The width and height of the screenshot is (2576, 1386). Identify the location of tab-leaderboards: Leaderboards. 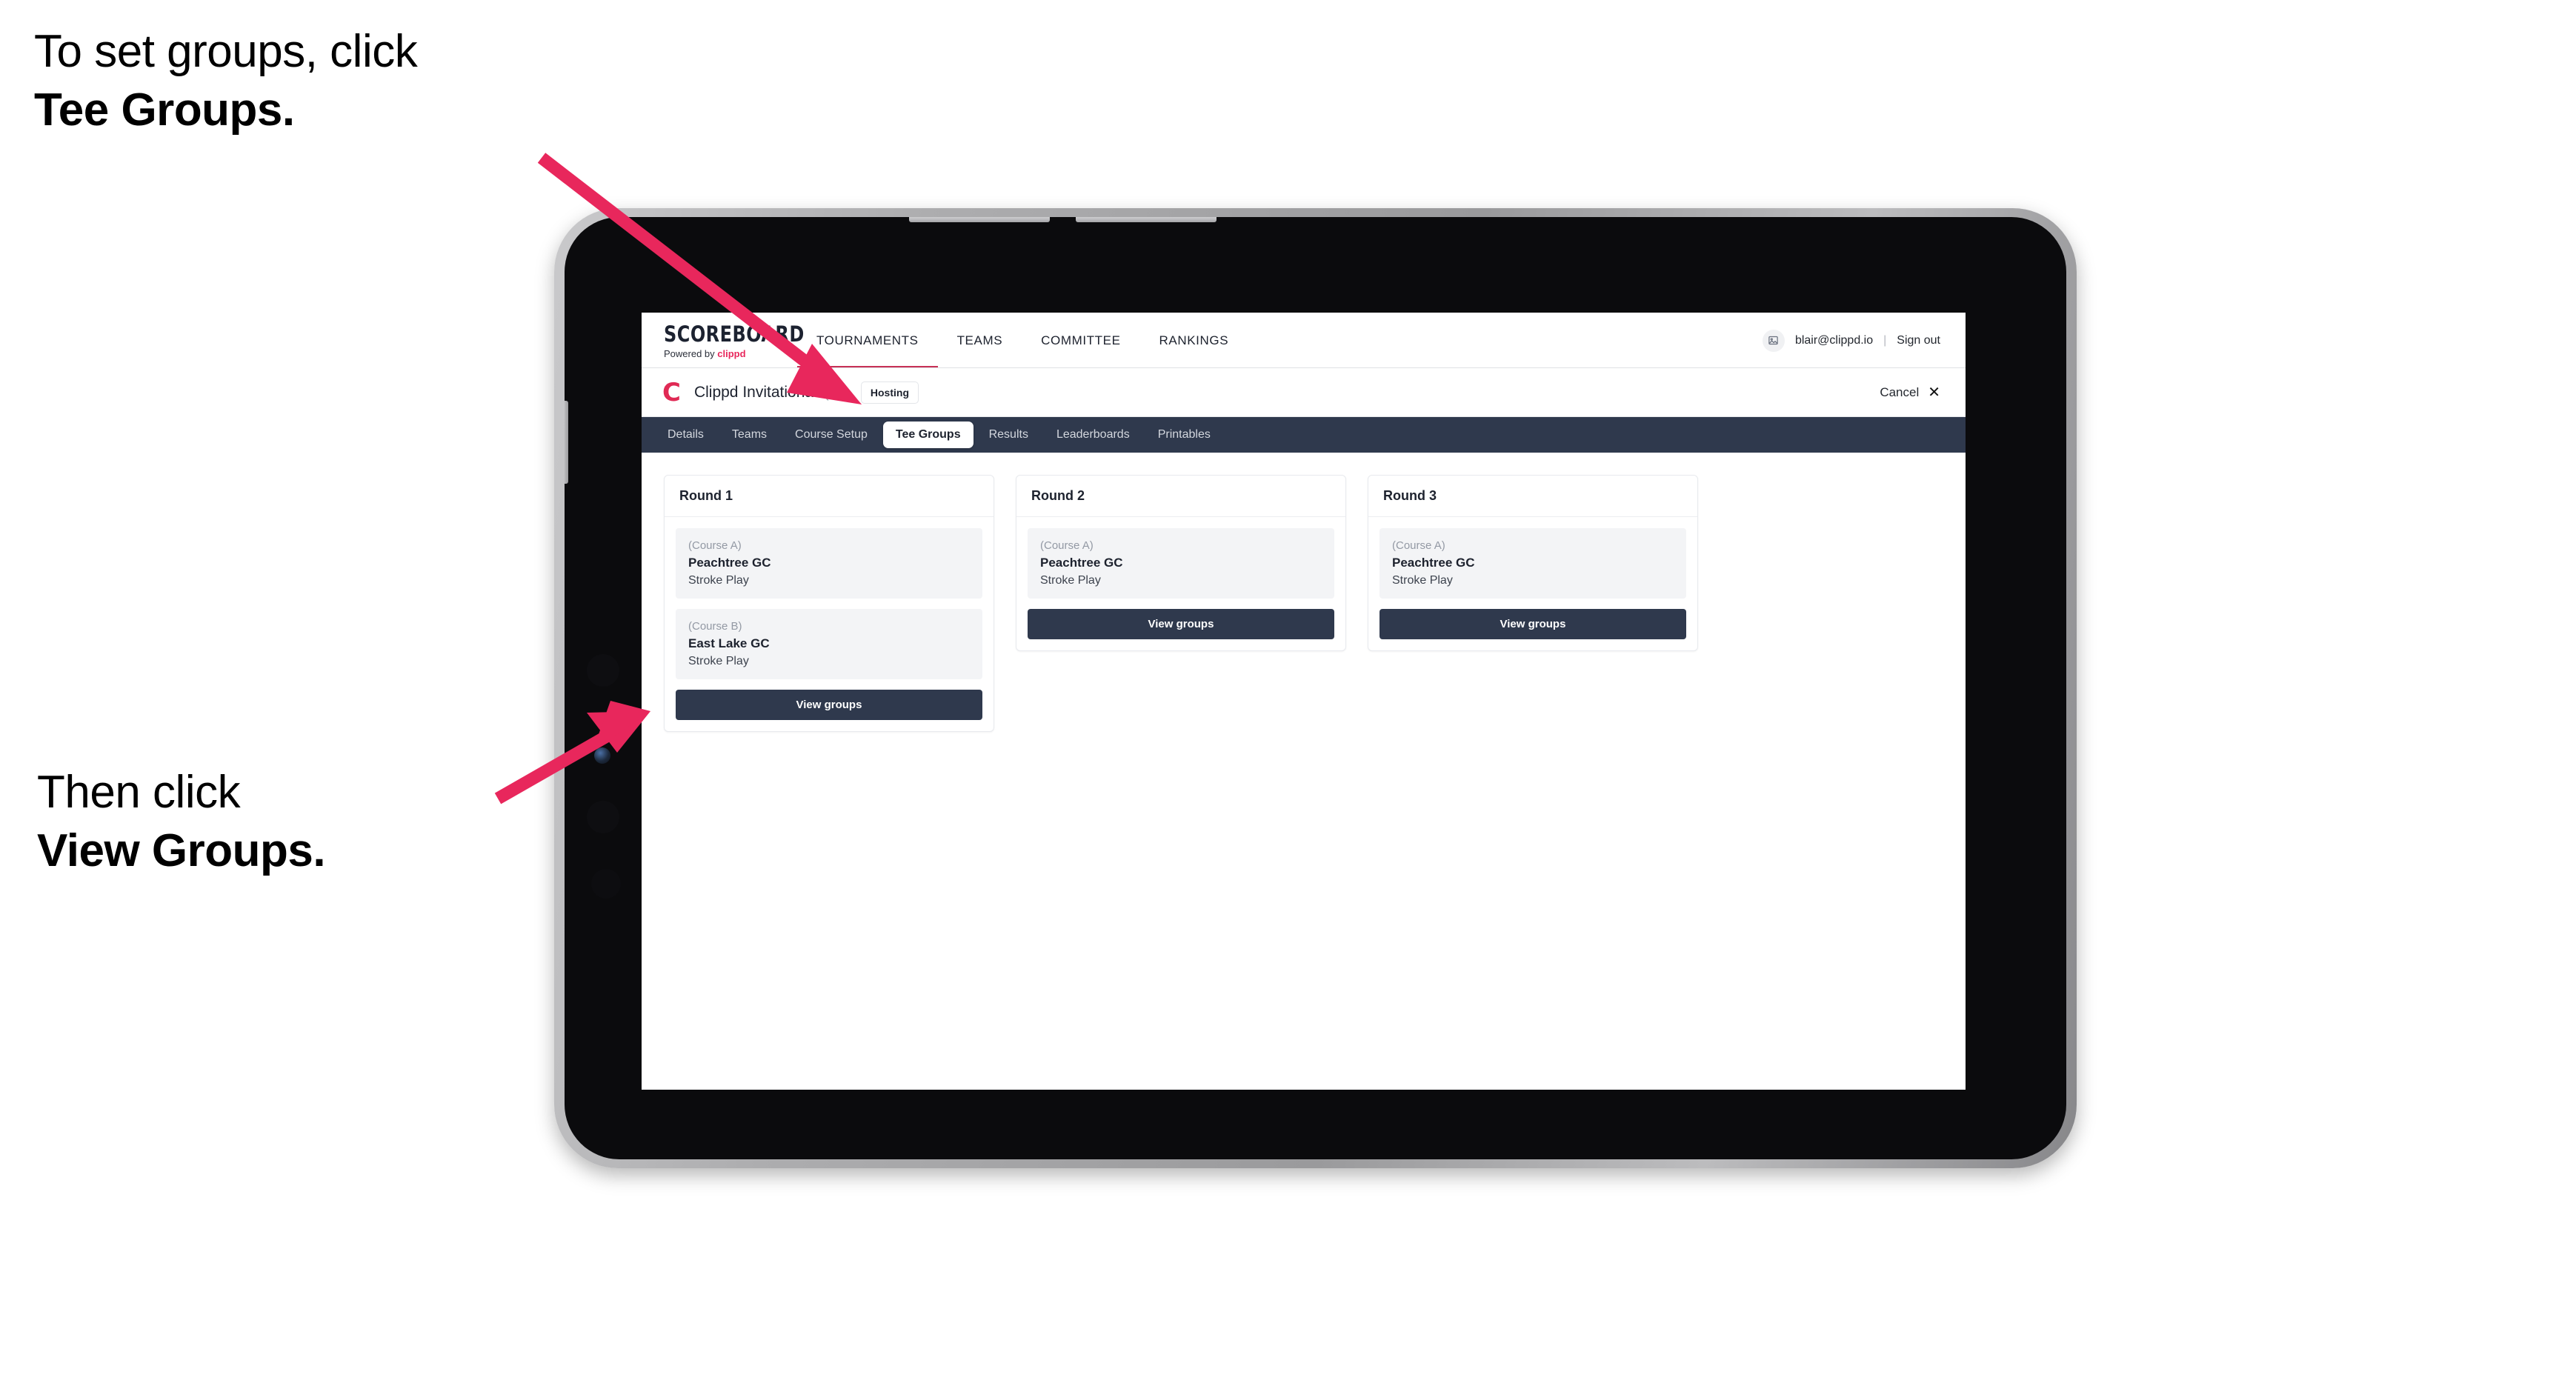
(1093, 435).